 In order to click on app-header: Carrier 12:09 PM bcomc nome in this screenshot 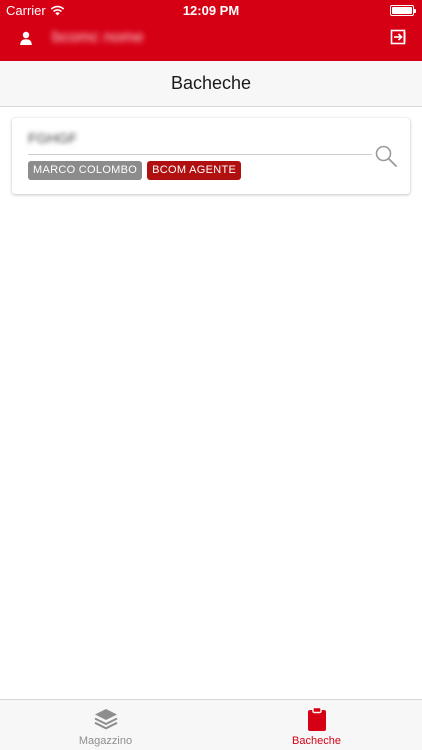, I will do `click(211, 30)`.